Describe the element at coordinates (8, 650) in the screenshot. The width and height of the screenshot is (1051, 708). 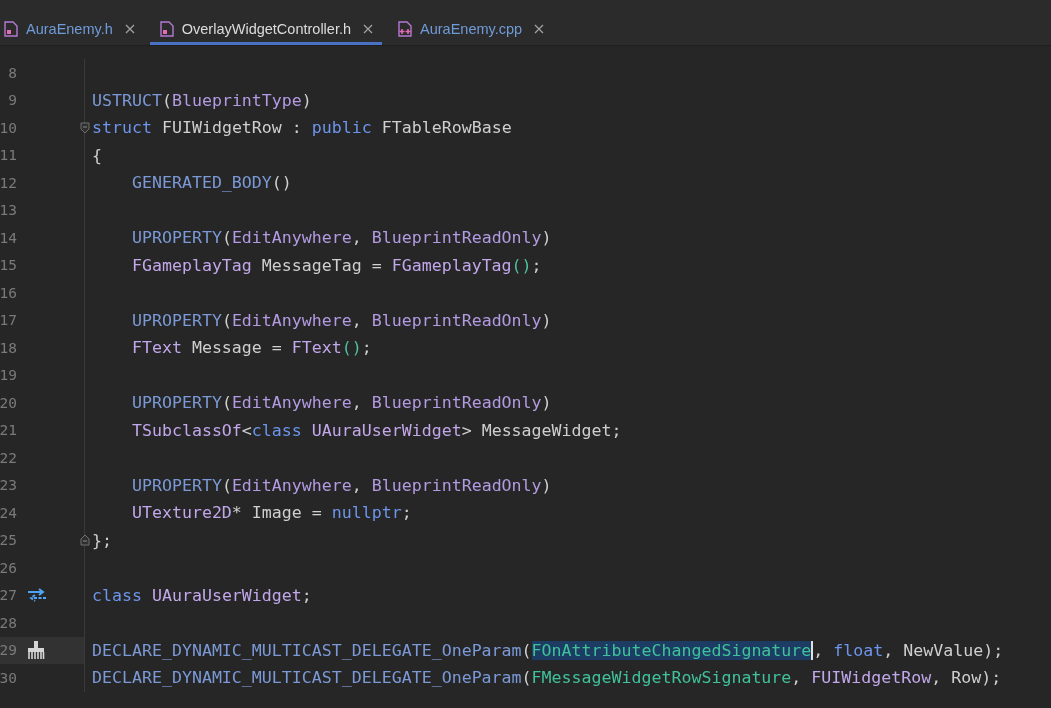
I see `line-number: 29` at that location.